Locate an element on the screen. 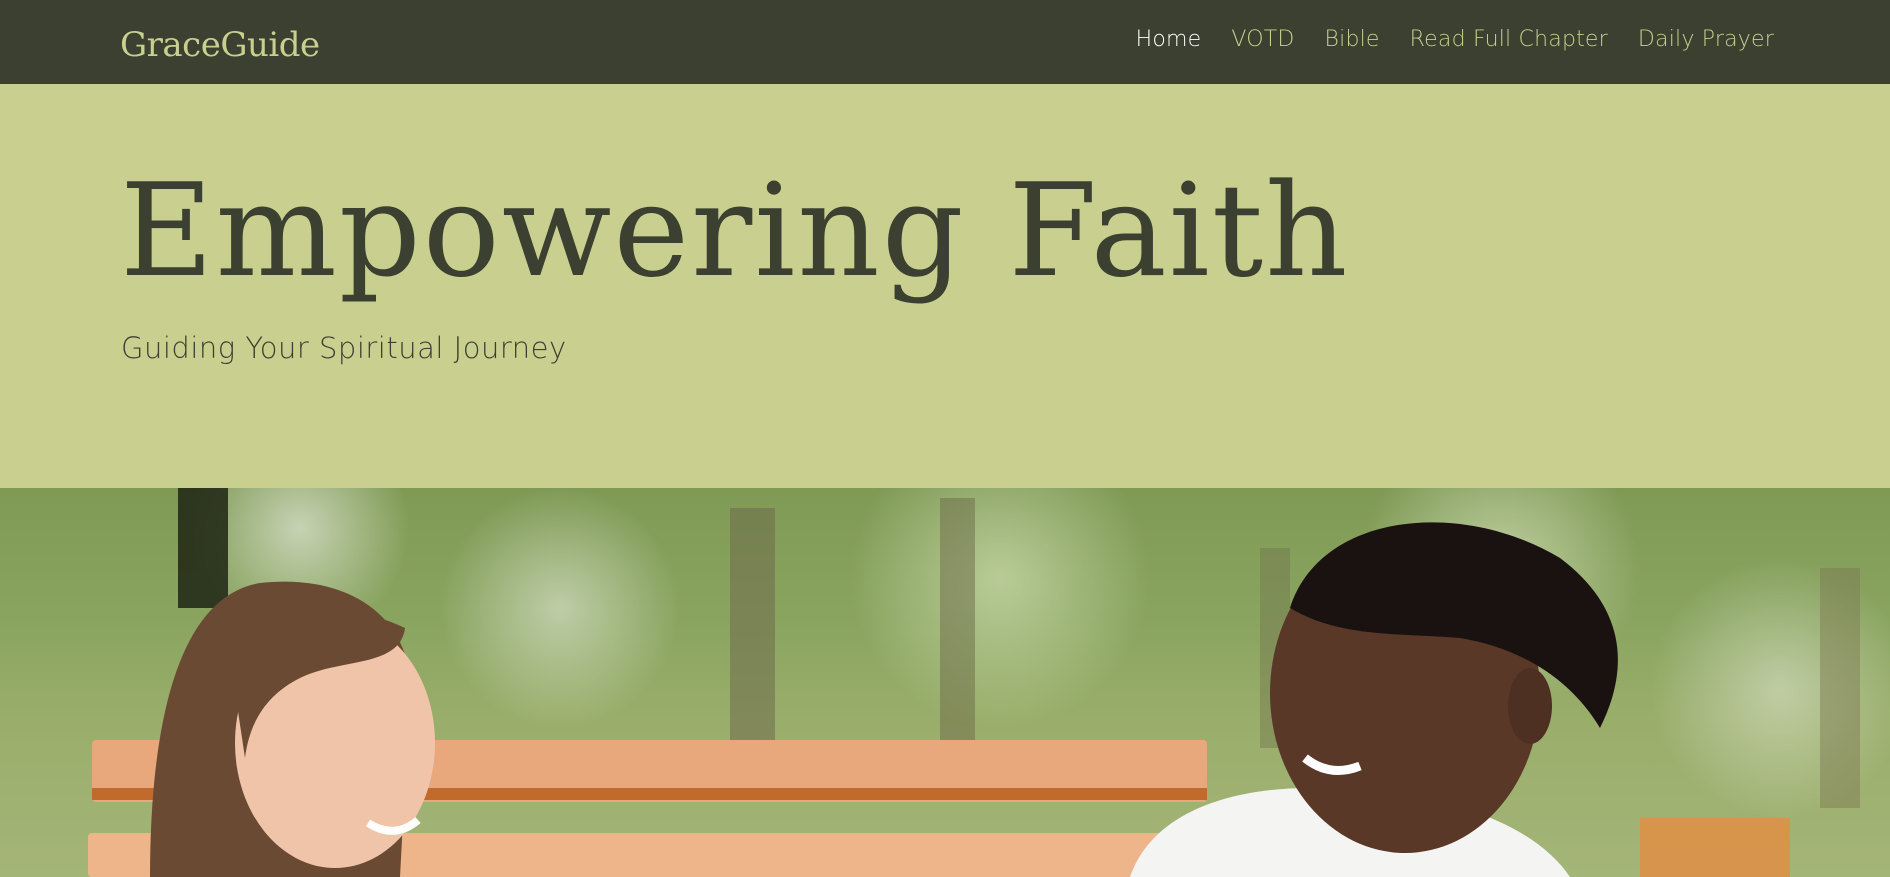 The width and height of the screenshot is (1890, 877). nav-bible: Bible is located at coordinates (1352, 39).